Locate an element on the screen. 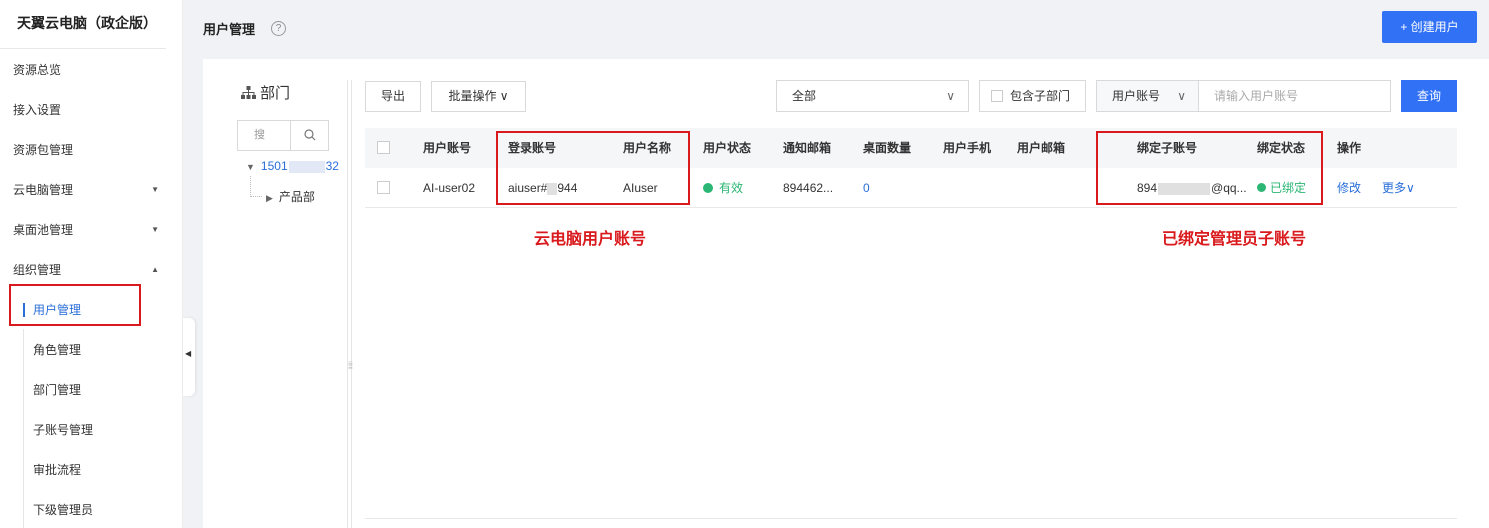 The width and height of the screenshot is (1489, 528). search-field-select: 用户账号 ∨ is located at coordinates (1147, 96).